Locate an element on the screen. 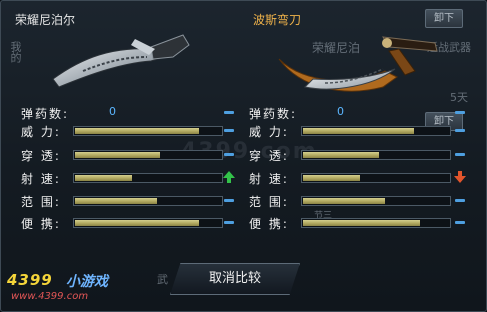 The image size is (487, 312). left-compare-power-equal-icon is located at coordinates (229, 130).